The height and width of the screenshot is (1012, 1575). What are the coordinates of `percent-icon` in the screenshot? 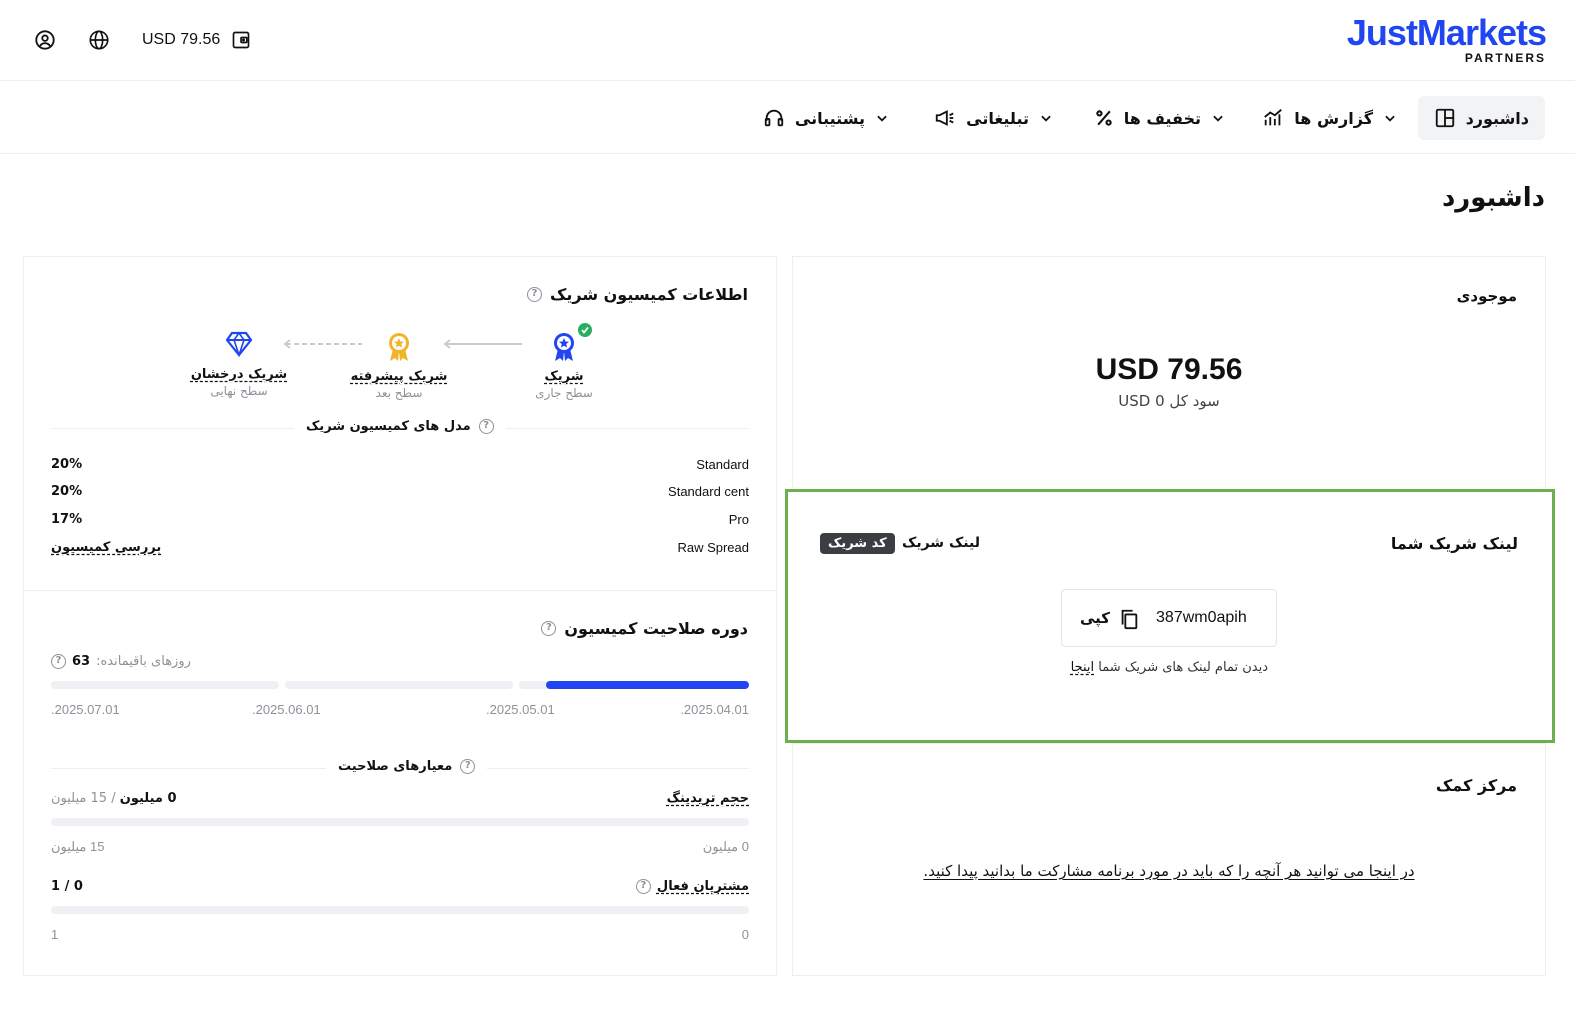 It's located at (1103, 118).